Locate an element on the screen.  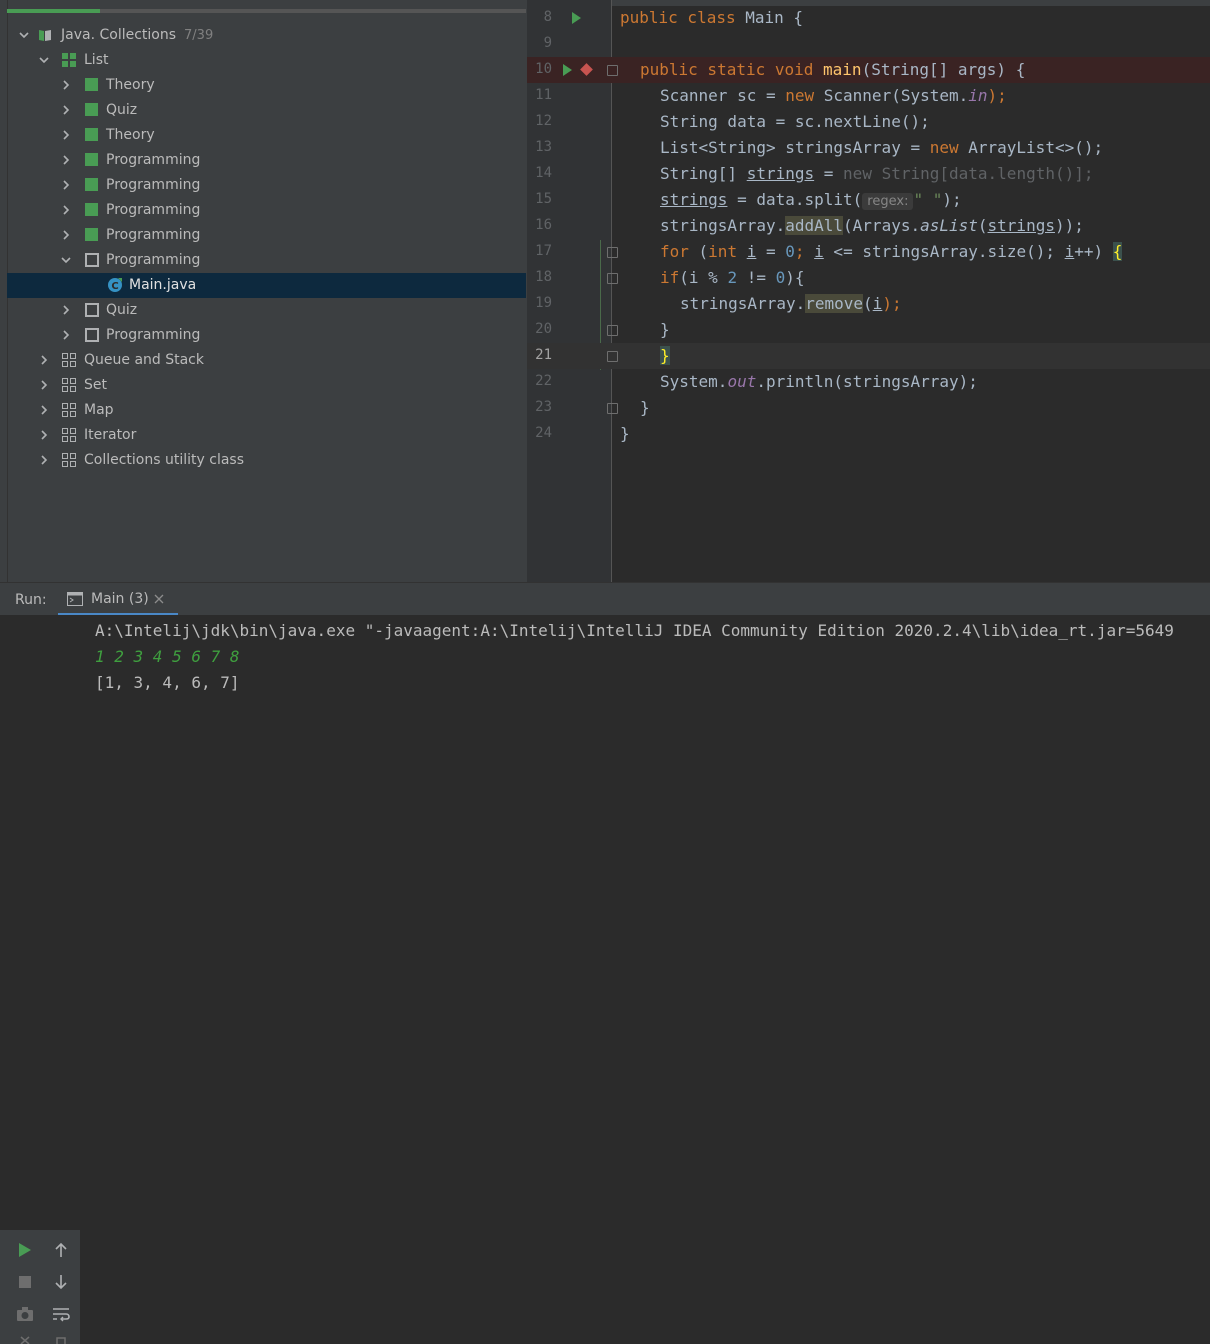
soft-wrap-icon is located at coordinates (61, 1314).